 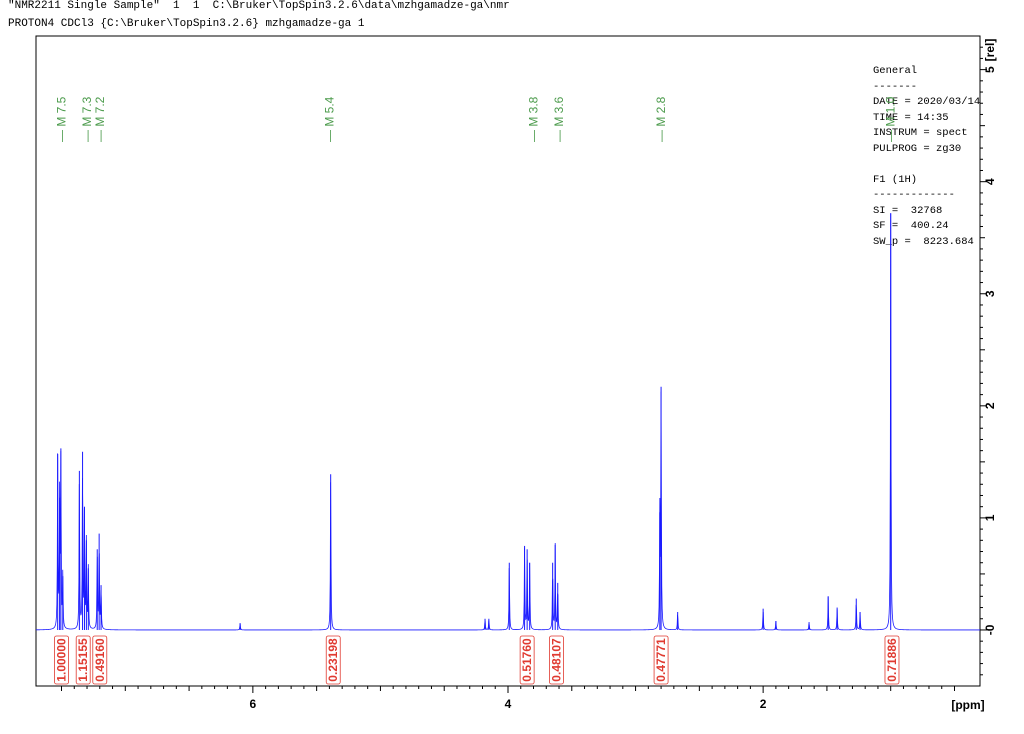 I want to click on integral-value: 0.47771, so click(x=661, y=660).